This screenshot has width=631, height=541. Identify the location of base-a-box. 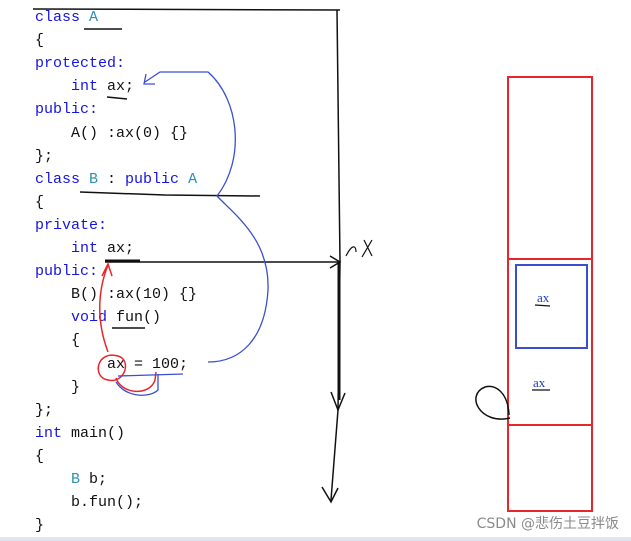
(551, 306).